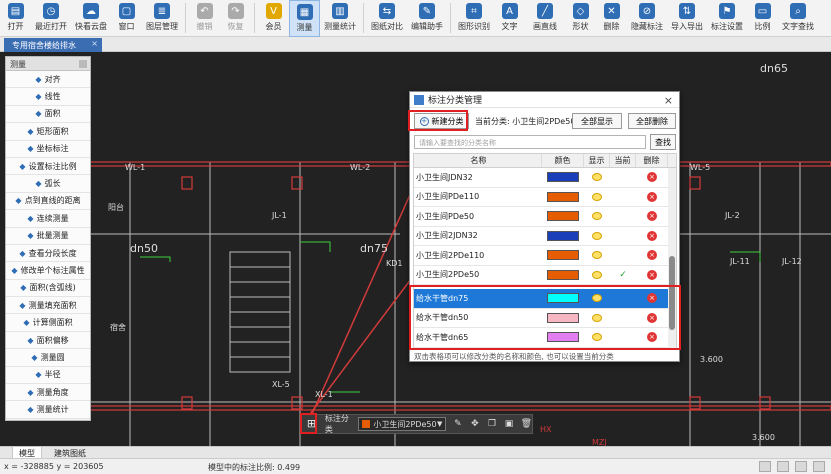  I want to click on toolbar-hide-annot-button: ⊘ 隐藏标注, so click(647, 18).